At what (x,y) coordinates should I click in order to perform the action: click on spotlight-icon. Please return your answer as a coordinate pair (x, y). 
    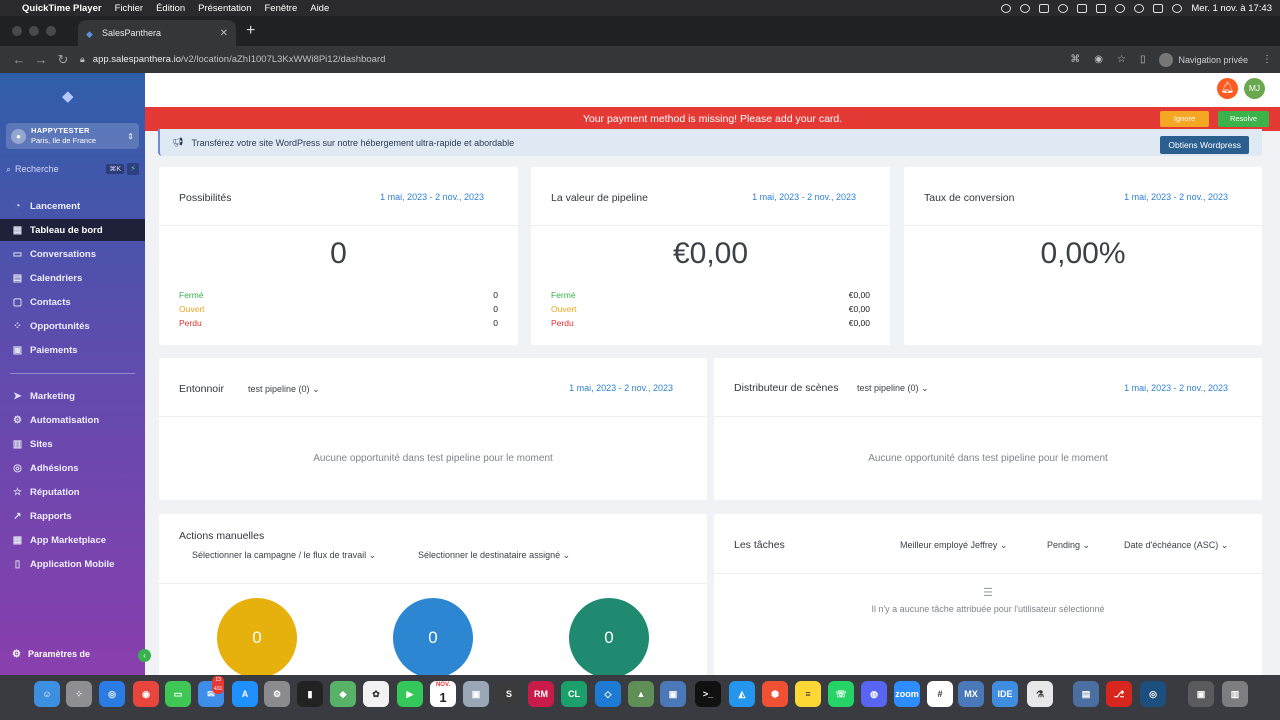
    Looking at the image, I should click on (1139, 8).